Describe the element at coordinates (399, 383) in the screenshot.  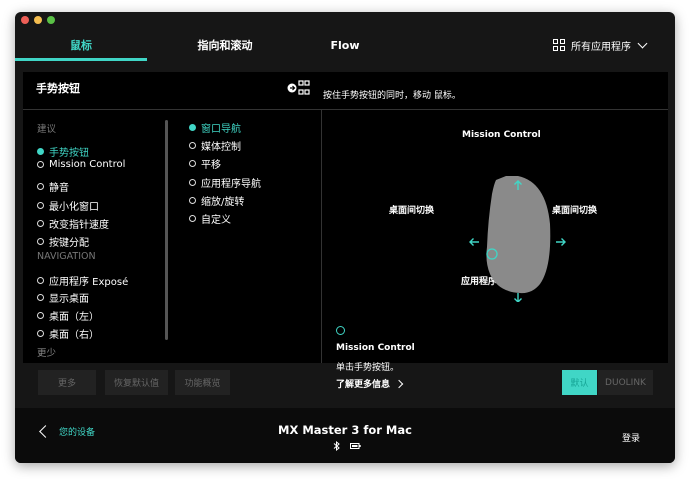
I see `chevron-right-icon` at that location.